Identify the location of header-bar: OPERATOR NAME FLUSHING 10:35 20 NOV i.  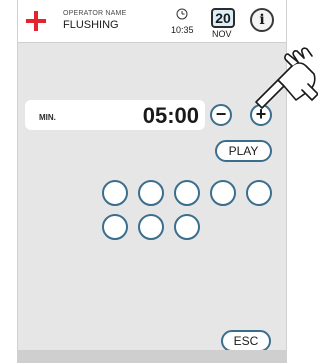
(152, 21).